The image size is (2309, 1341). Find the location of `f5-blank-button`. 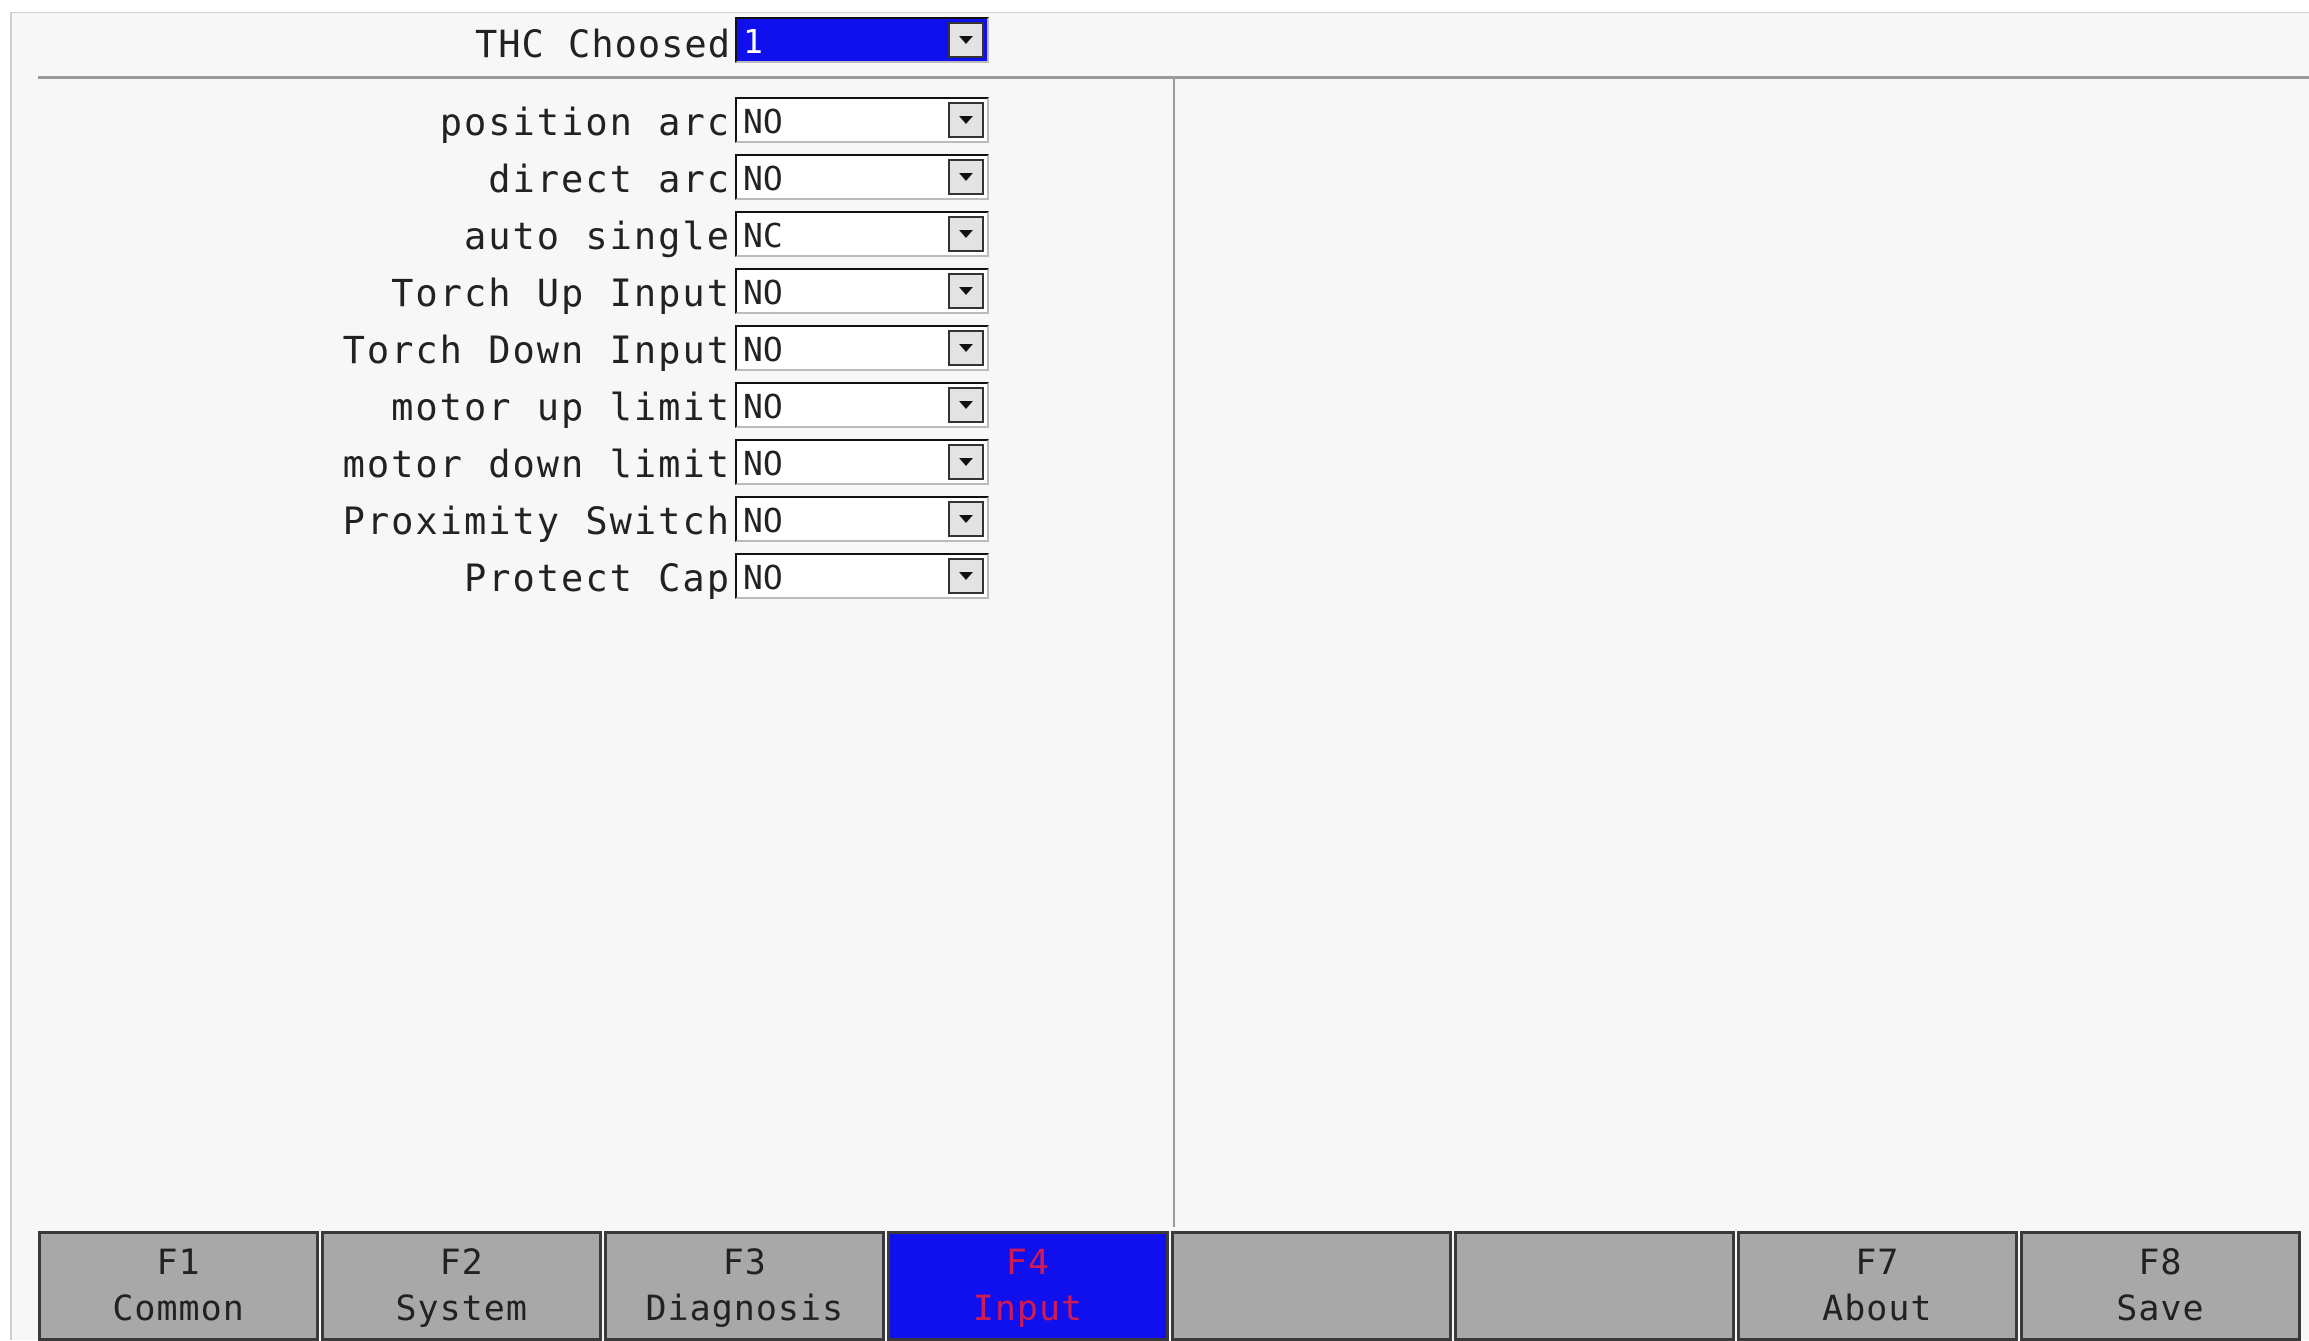

f5-blank-button is located at coordinates (1311, 1286).